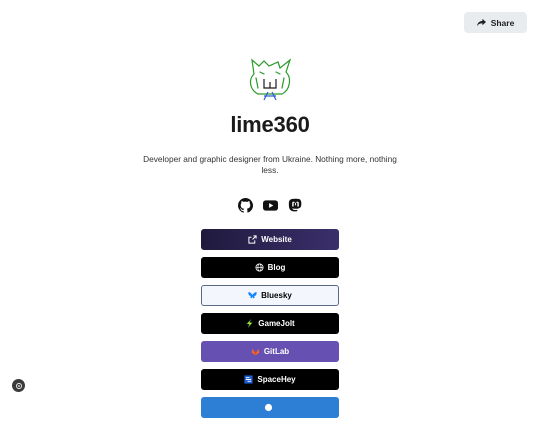 The height and width of the screenshot is (425, 540). What do you see at coordinates (276, 379) in the screenshot?
I see `link-label: SpaceHey` at bounding box center [276, 379].